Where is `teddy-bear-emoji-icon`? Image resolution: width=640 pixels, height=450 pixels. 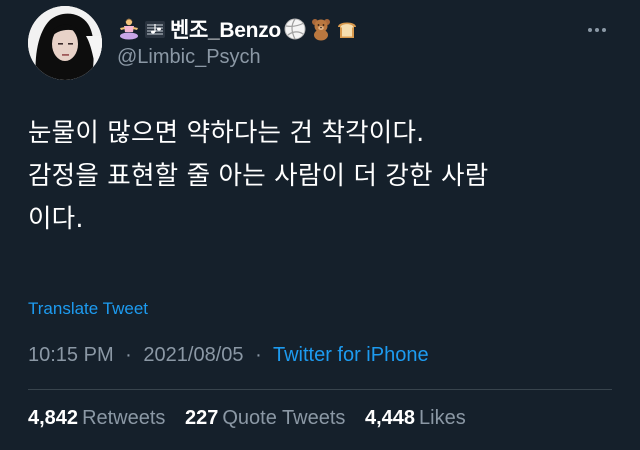 teddy-bear-emoji-icon is located at coordinates (321, 29).